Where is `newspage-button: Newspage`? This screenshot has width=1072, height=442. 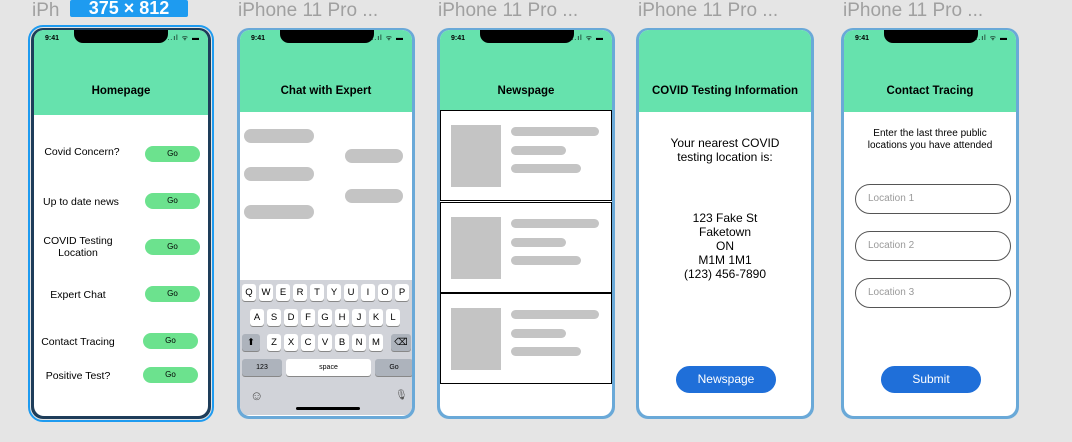 newspage-button: Newspage is located at coordinates (726, 379).